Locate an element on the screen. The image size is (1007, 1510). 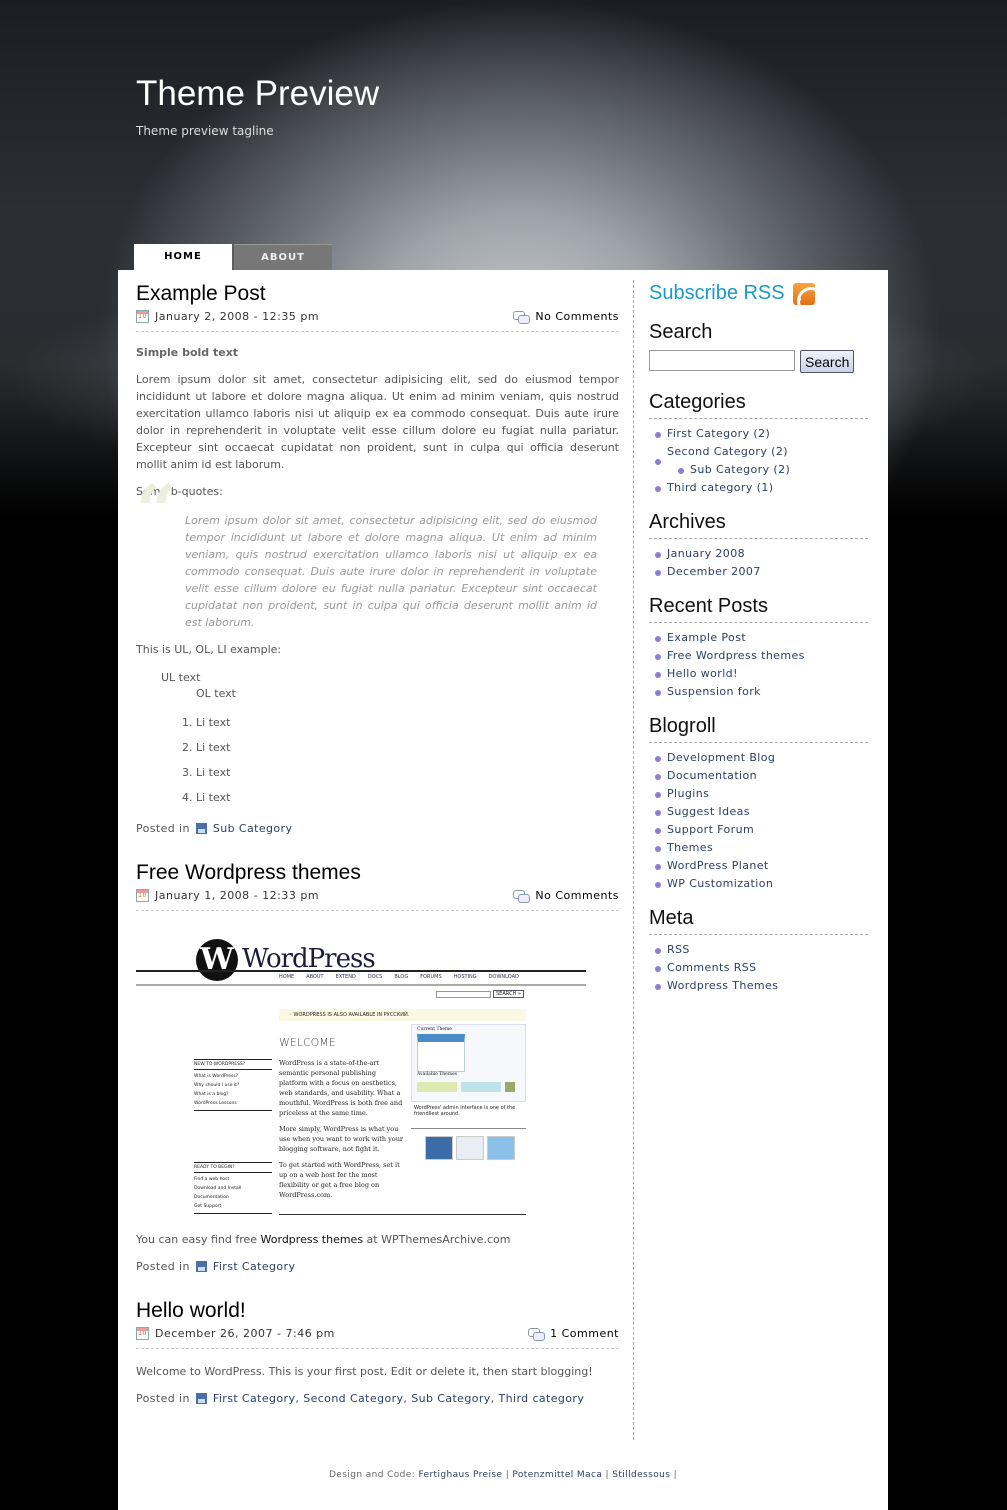
archives-list: January 2008 December 2007 is located at coordinates (758, 563).